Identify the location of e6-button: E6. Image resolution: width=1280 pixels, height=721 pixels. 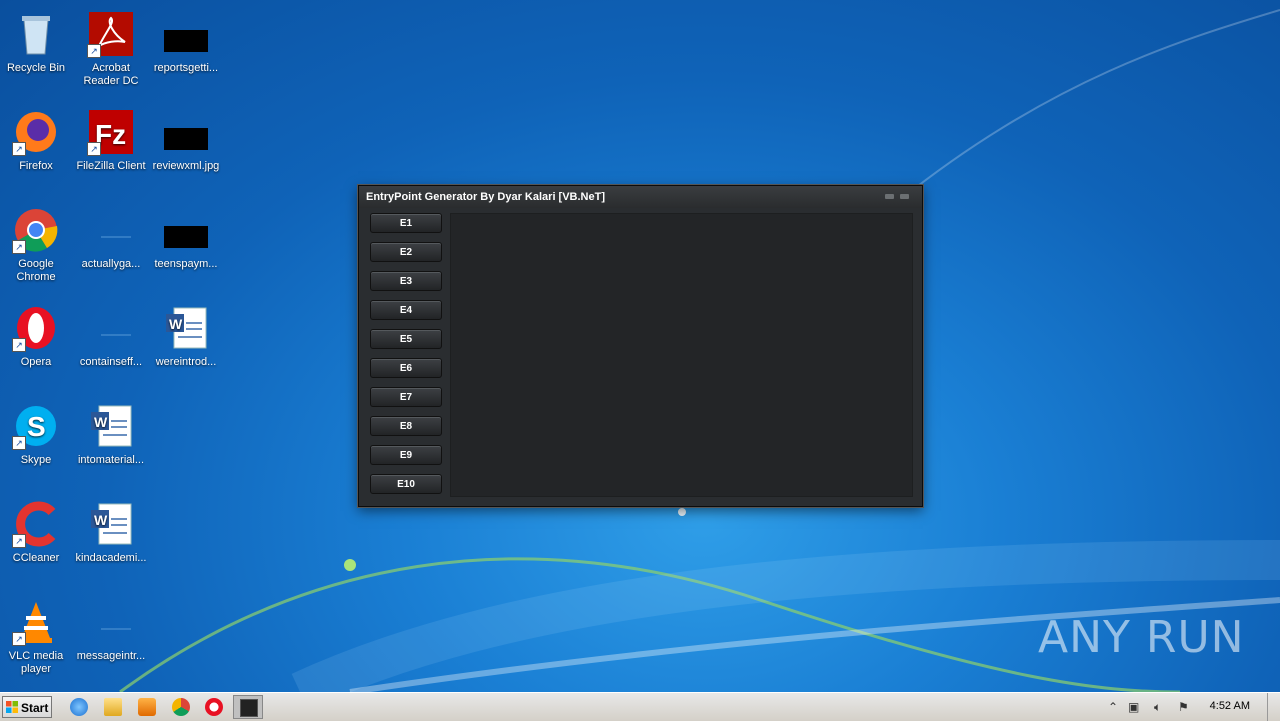
(406, 368).